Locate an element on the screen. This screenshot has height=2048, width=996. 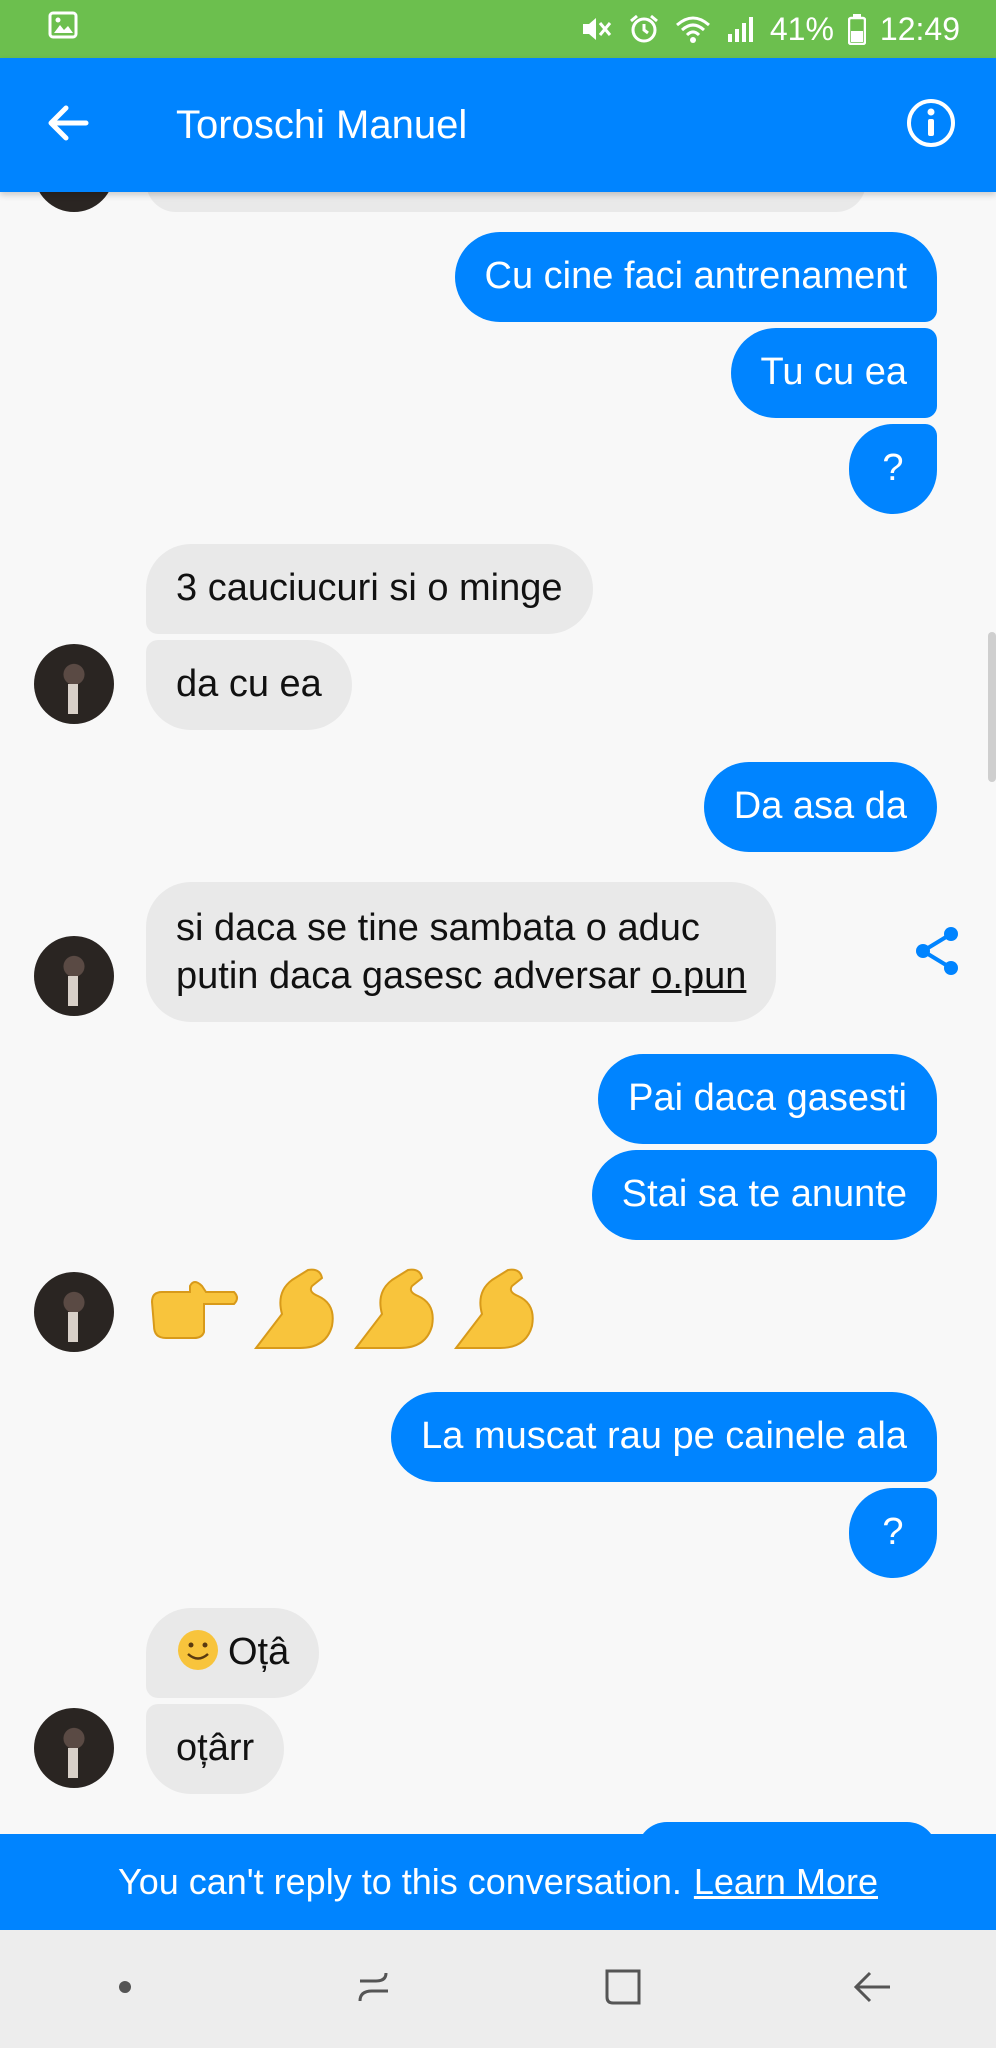
recent-apps-button is located at coordinates (374, 1989).